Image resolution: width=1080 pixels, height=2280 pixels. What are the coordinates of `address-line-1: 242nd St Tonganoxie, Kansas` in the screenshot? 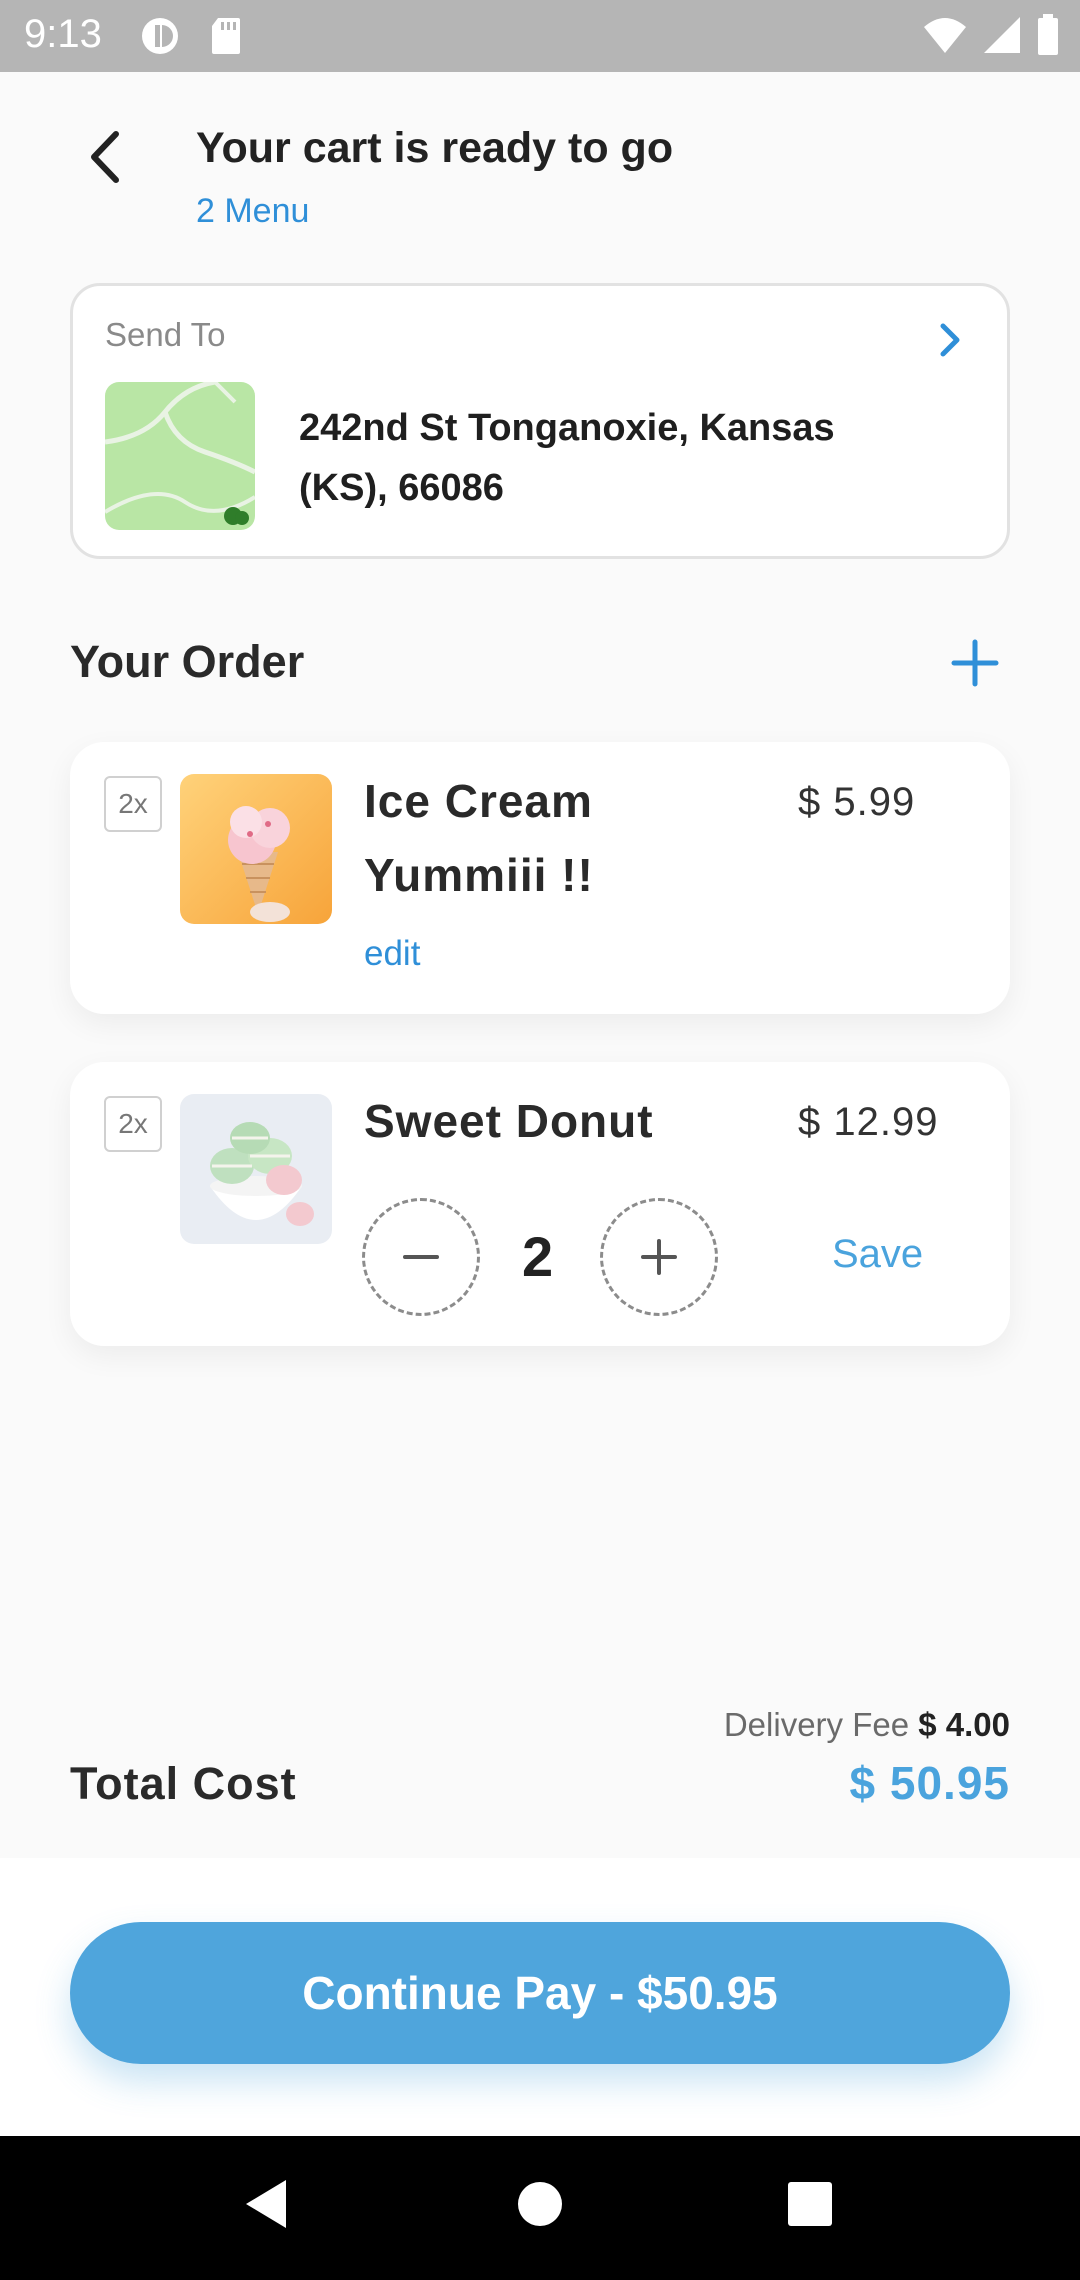 It's located at (567, 428).